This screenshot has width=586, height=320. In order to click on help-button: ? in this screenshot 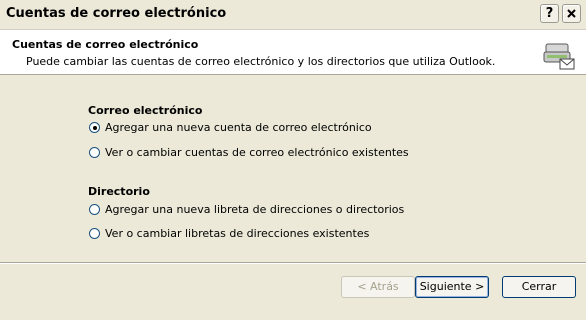, I will do `click(549, 13)`.